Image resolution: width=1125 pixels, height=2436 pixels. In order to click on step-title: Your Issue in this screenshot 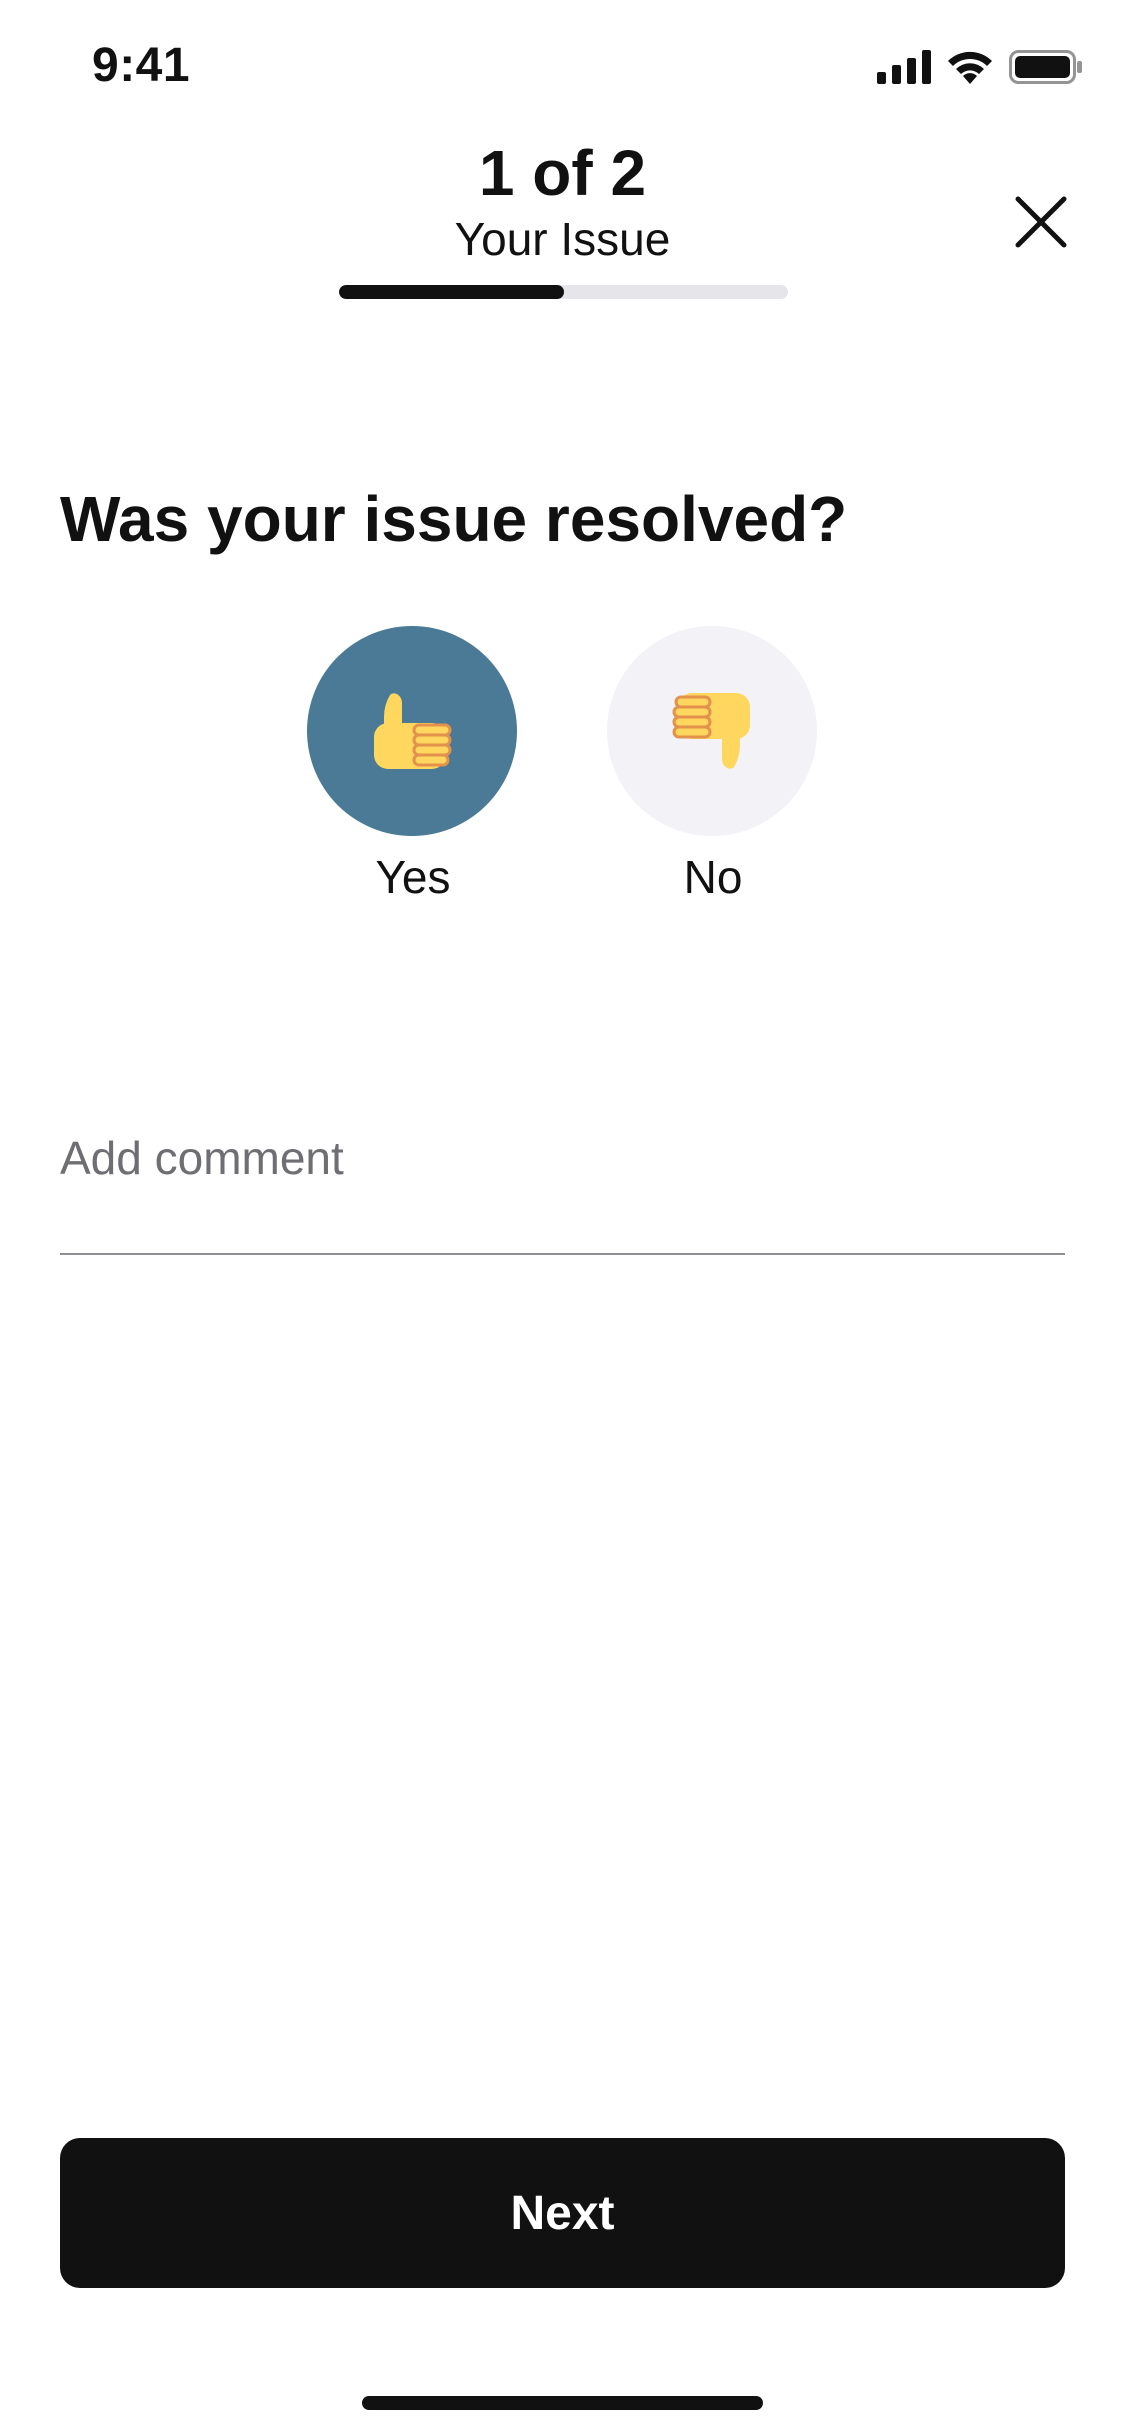, I will do `click(562, 239)`.